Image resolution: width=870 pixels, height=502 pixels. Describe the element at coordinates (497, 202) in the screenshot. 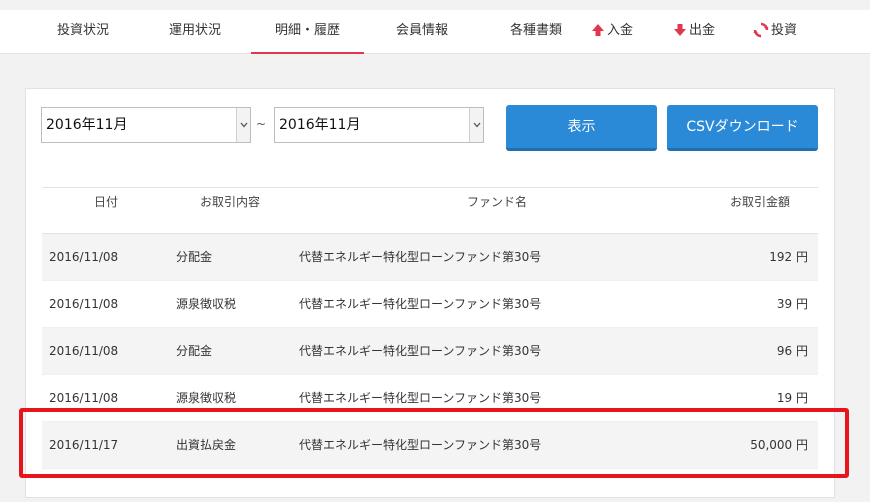

I see `header-fund: ファンド名` at that location.